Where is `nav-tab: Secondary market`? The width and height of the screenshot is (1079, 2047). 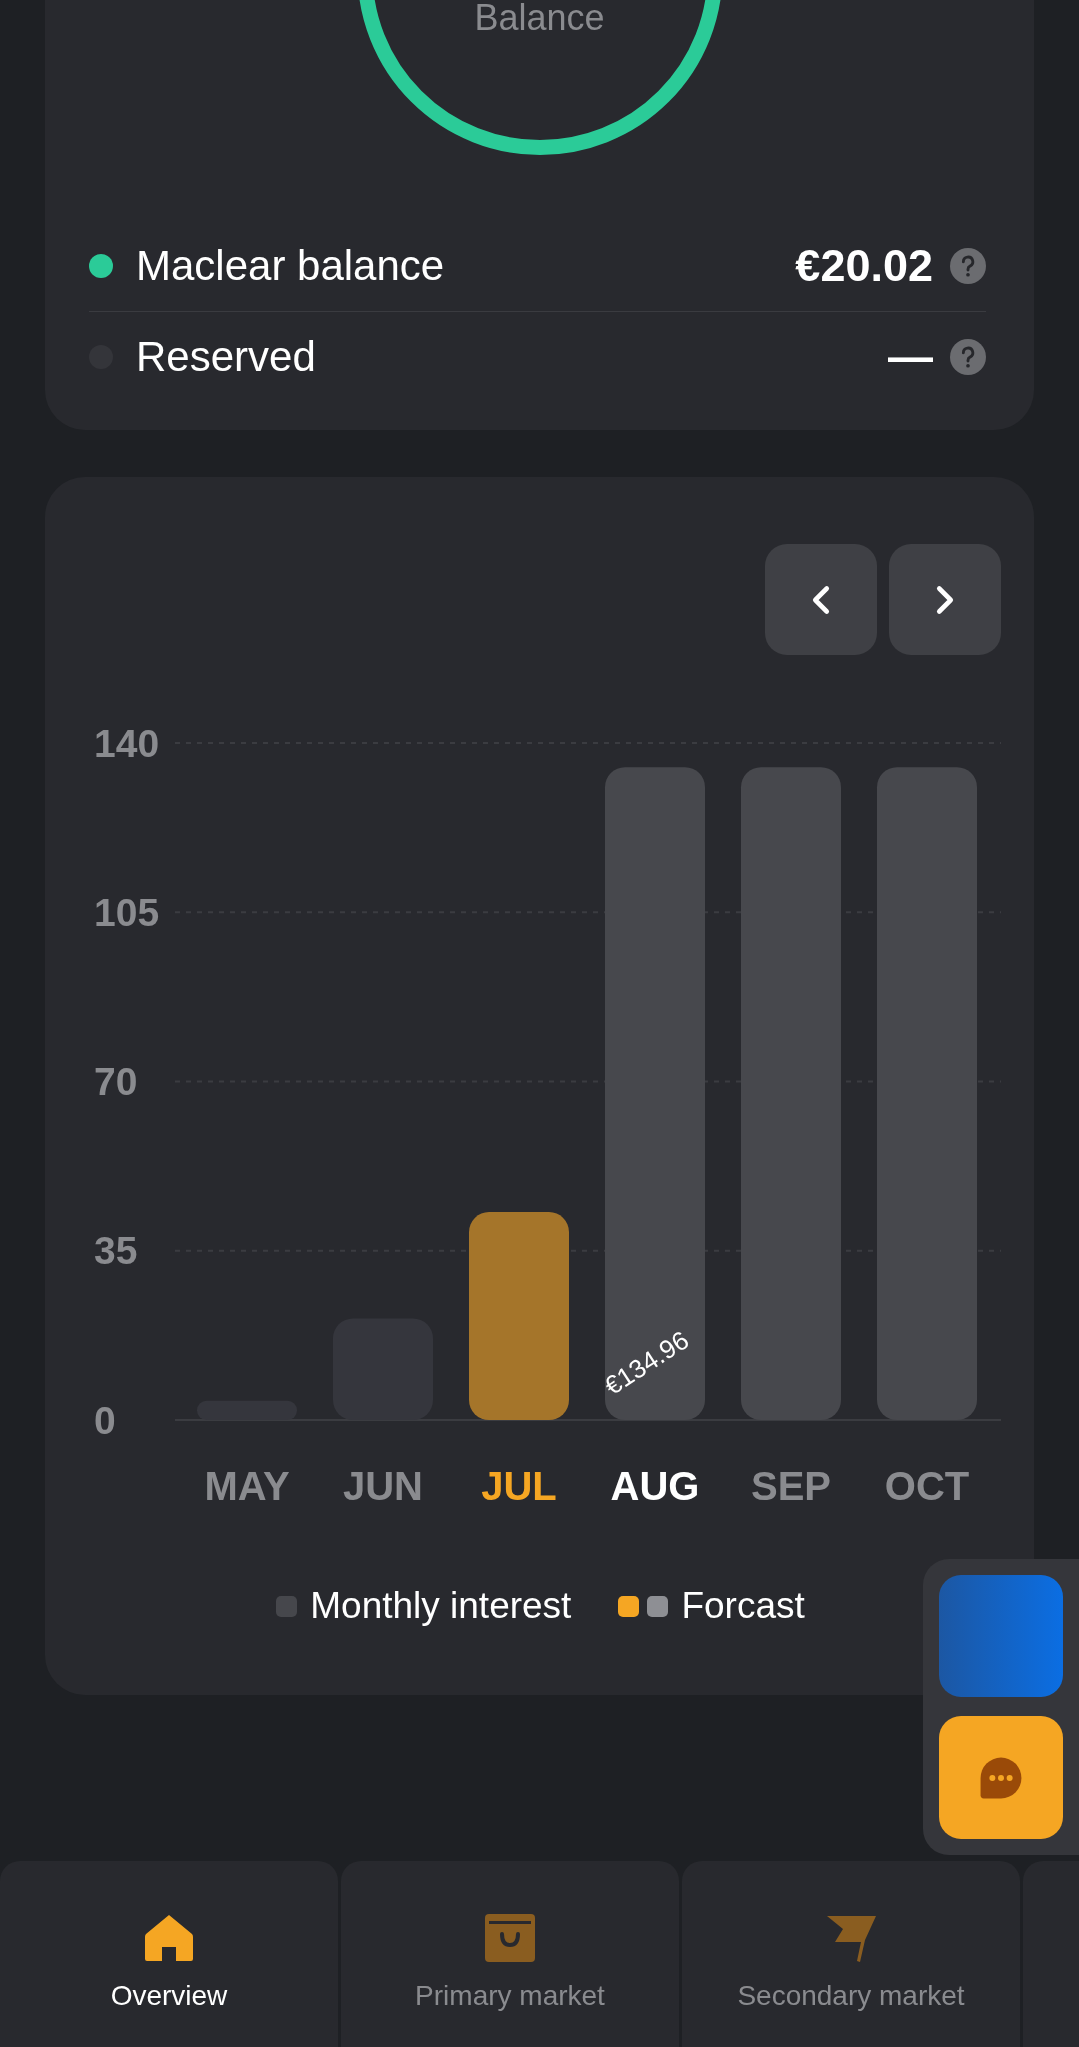
nav-tab: Secondary market is located at coordinates (851, 1954).